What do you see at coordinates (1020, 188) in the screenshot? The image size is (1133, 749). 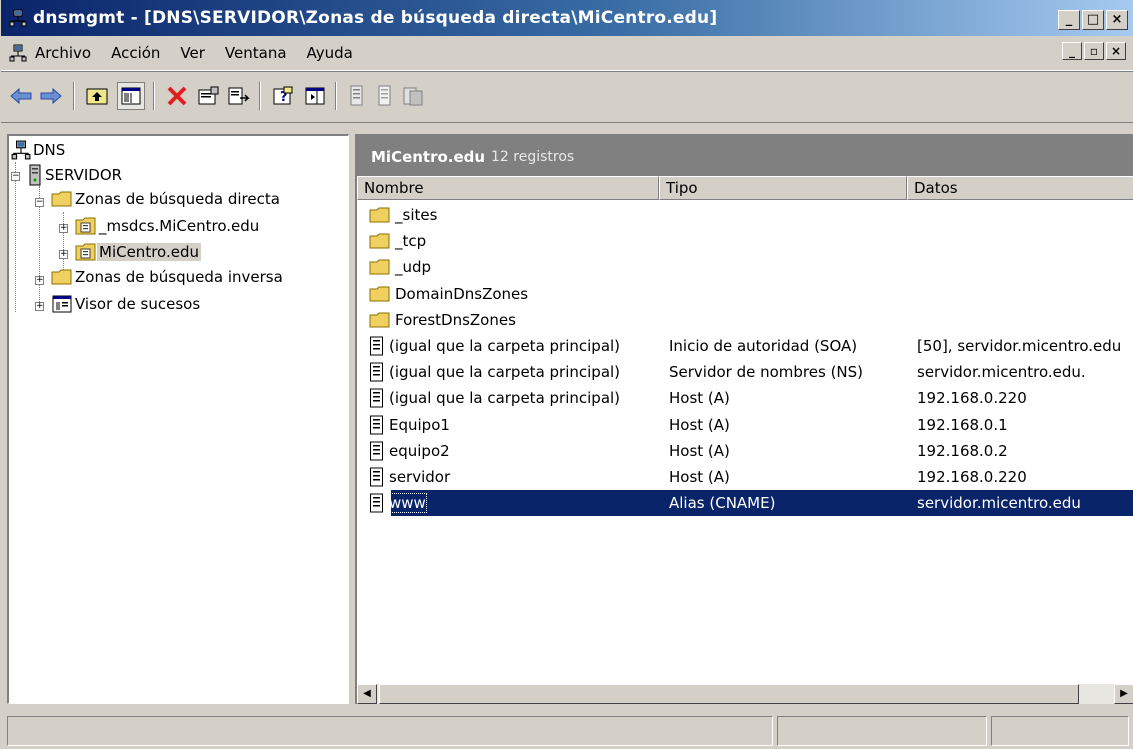 I see `column-header-datos: Datos` at bounding box center [1020, 188].